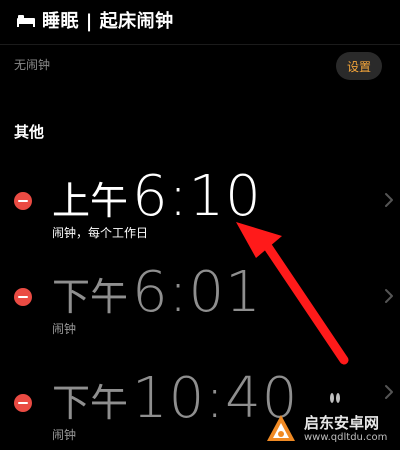 This screenshot has width=400, height=450. What do you see at coordinates (90, 201) in the screenshot?
I see `alarm-meridiem: 上午` at bounding box center [90, 201].